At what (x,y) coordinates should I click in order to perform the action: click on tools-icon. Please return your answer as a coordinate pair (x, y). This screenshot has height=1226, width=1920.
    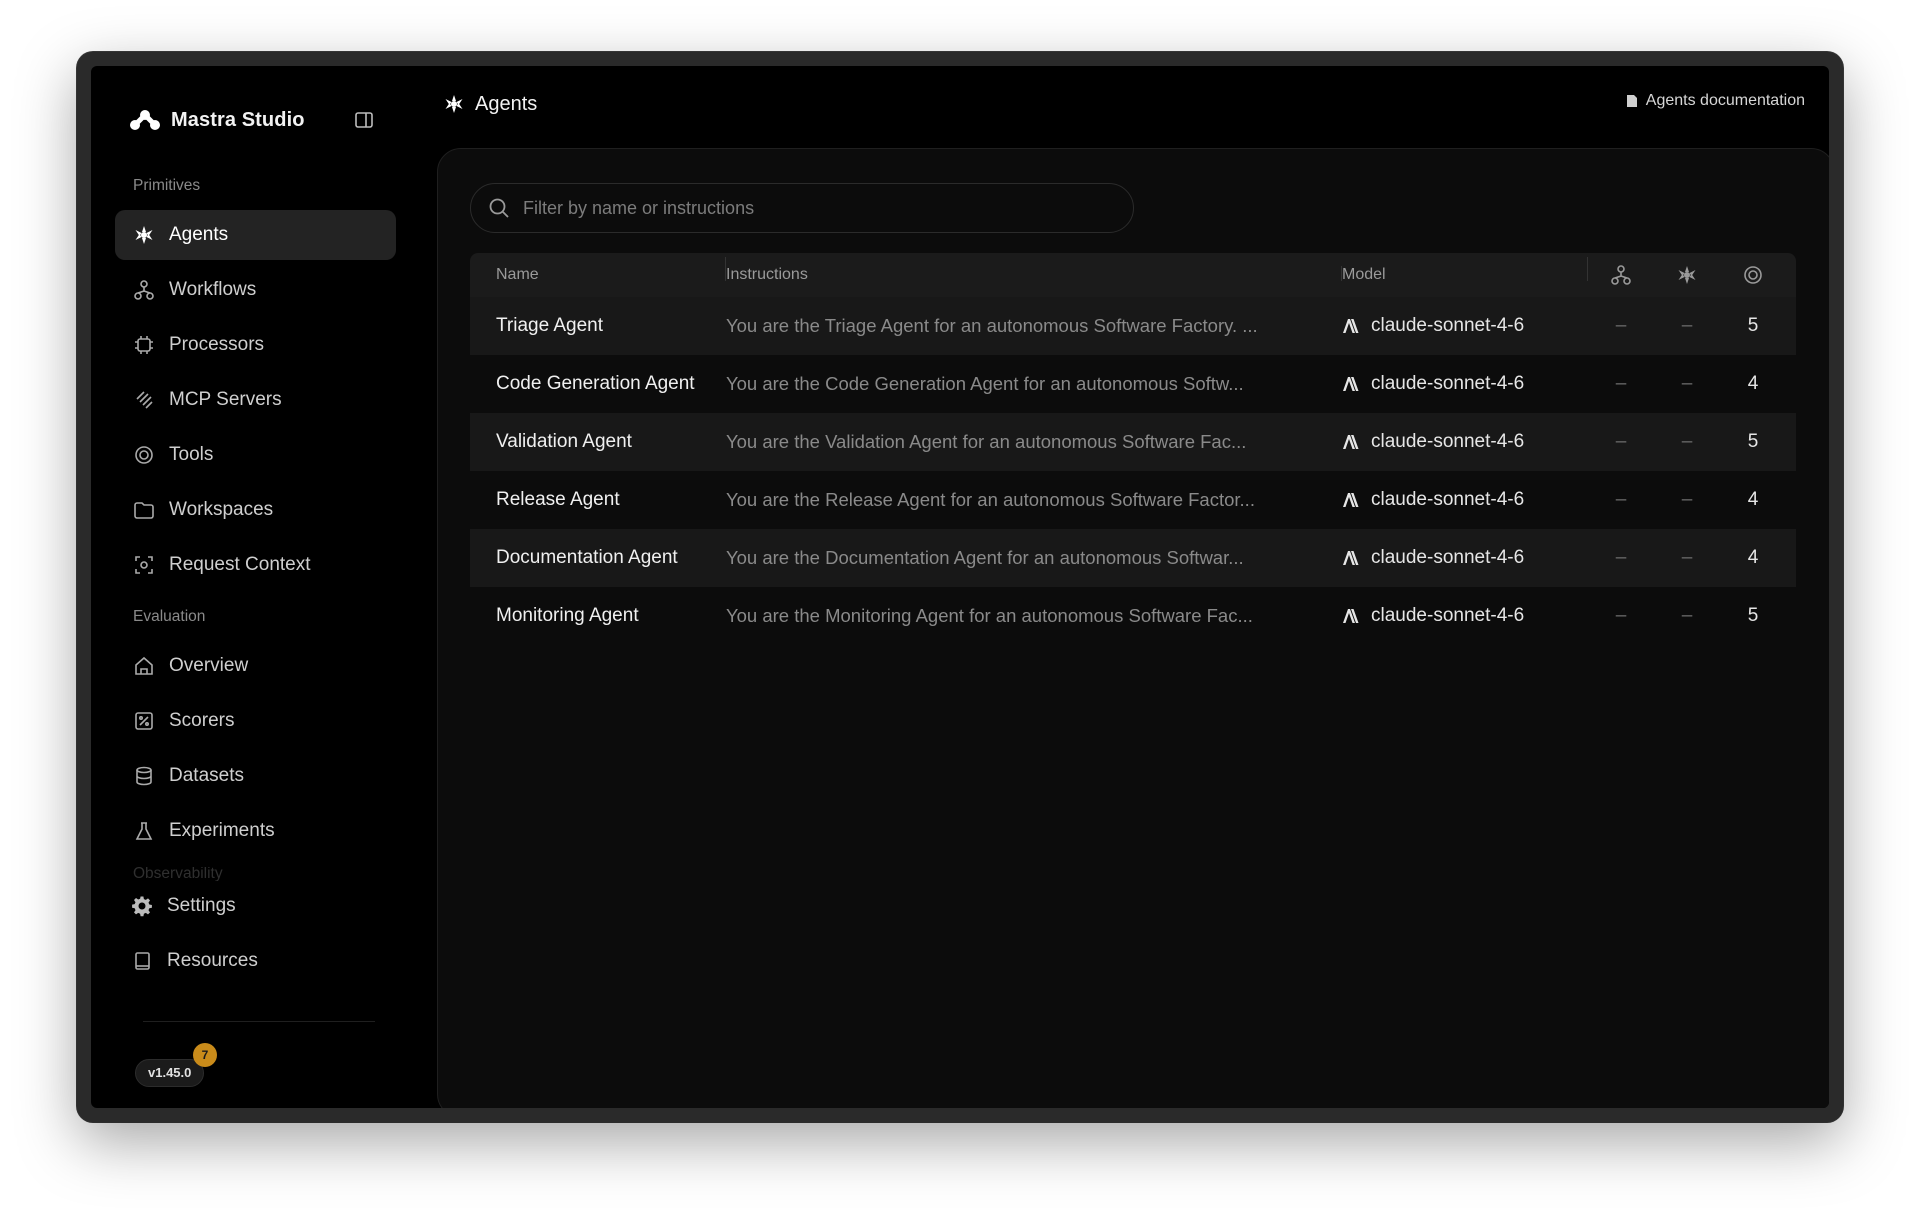
    Looking at the image, I should click on (1753, 275).